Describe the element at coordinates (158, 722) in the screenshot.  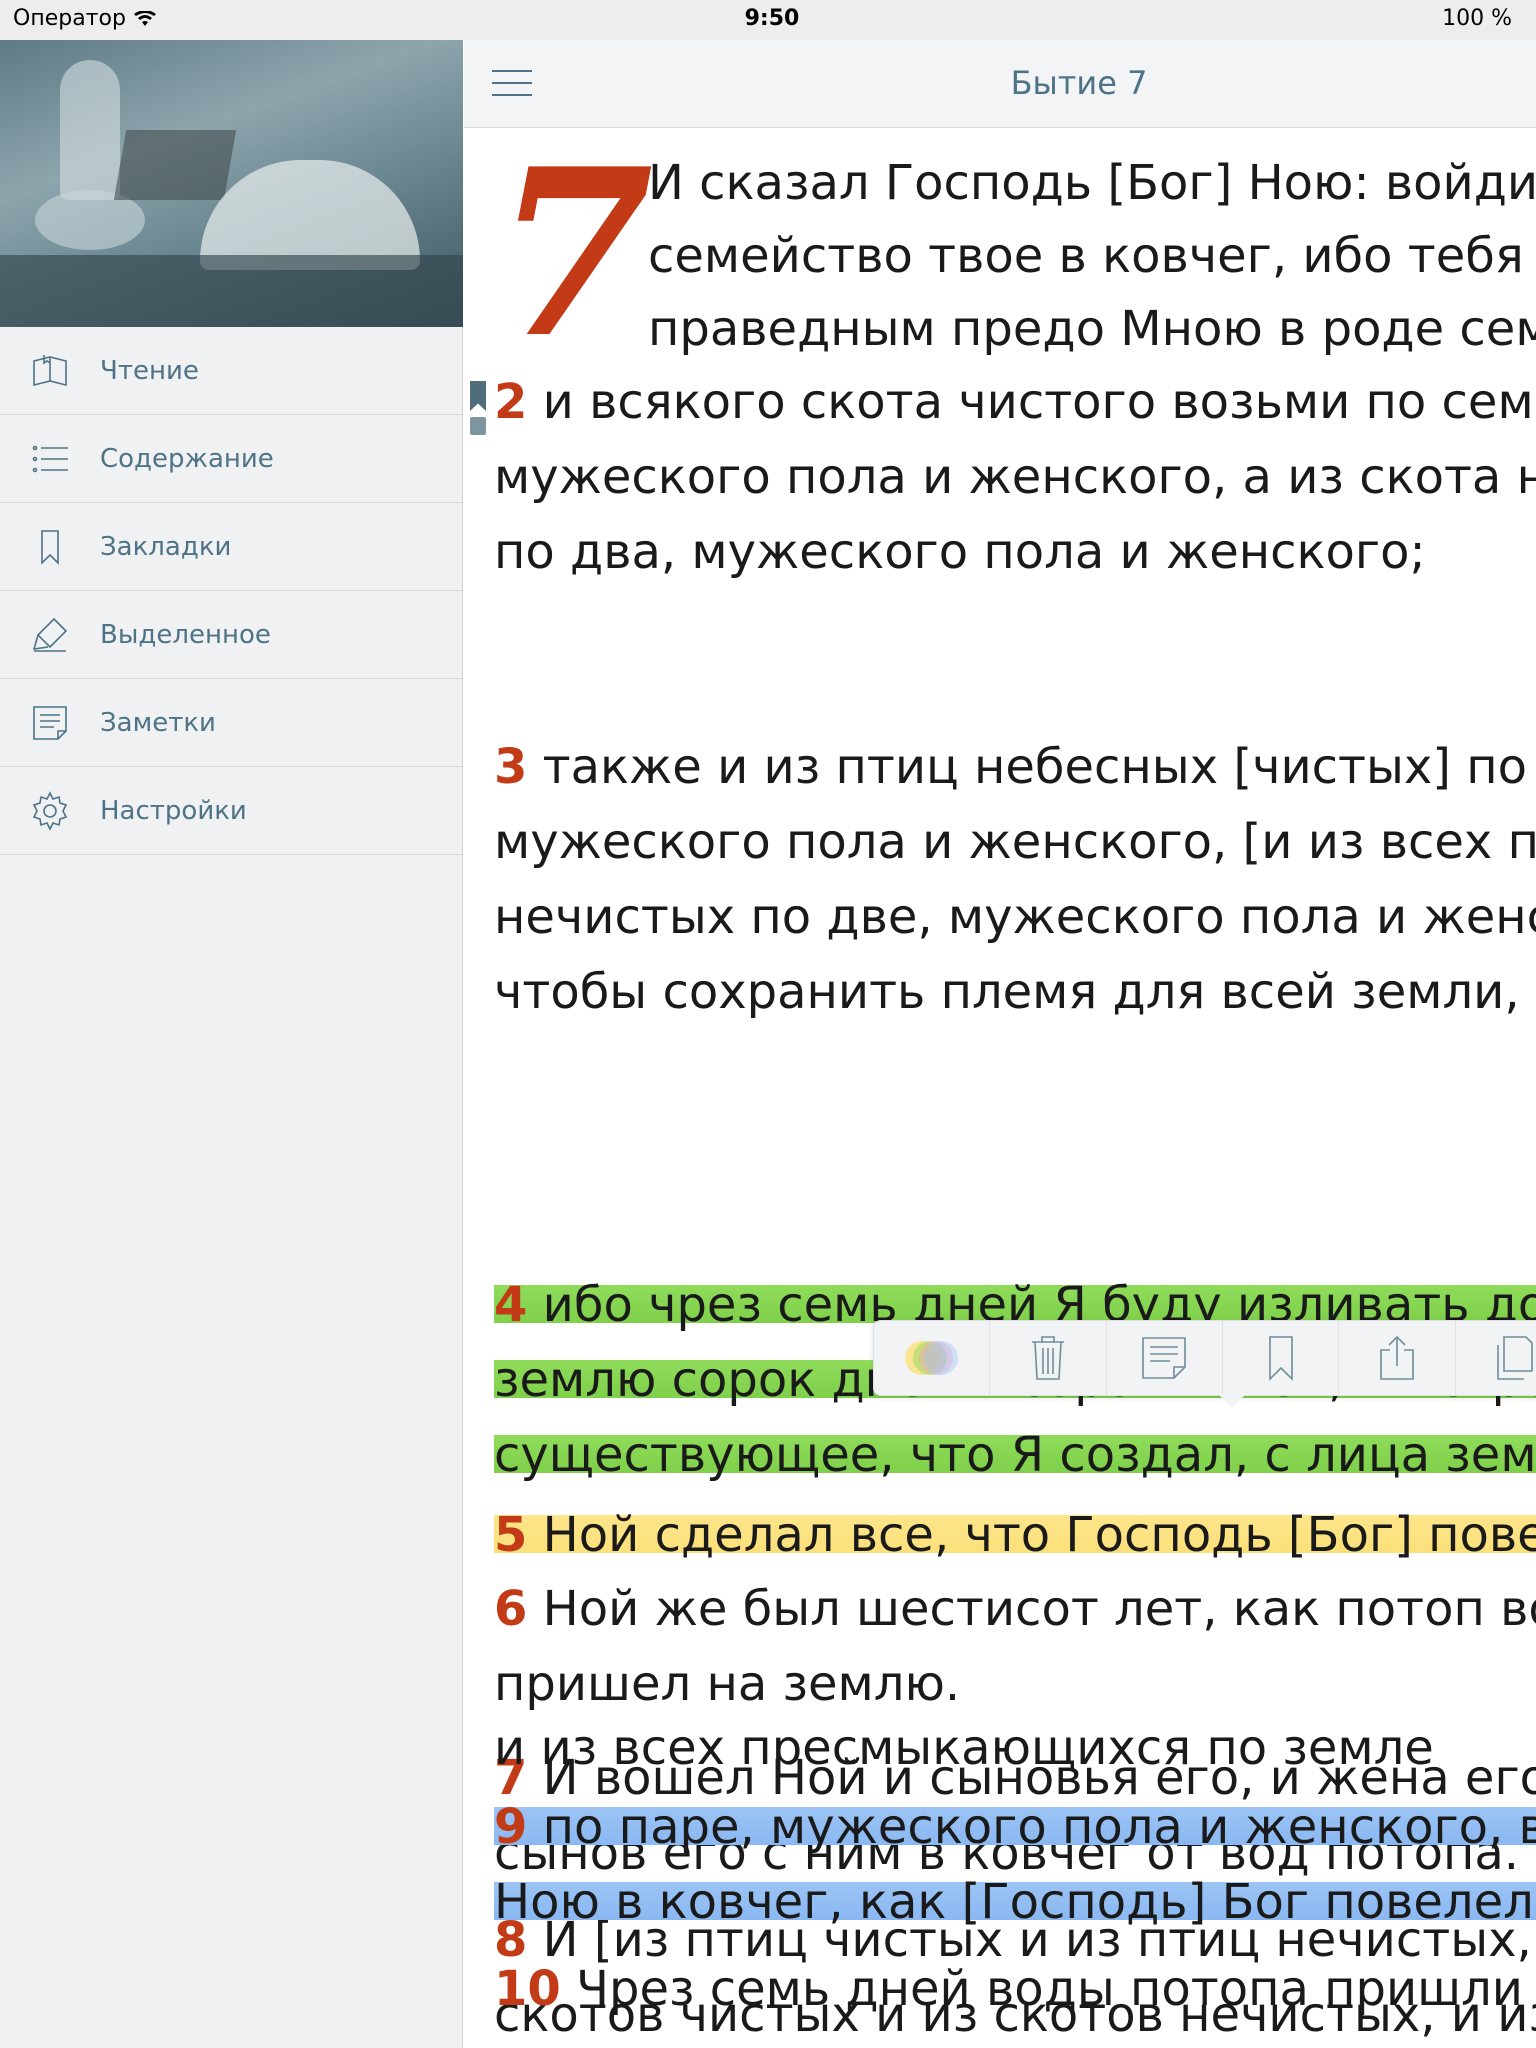
I see `sidebar-item-label: Заметки` at that location.